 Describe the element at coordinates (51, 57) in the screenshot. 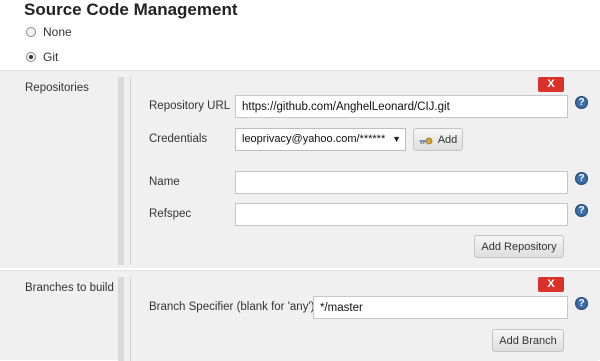

I see `radio-git-label: Git` at that location.